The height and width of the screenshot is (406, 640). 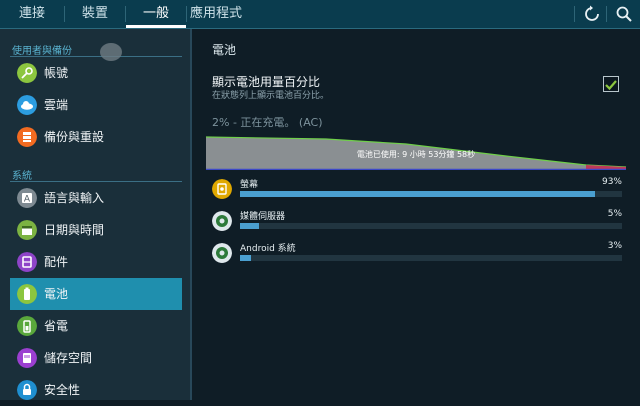 What do you see at coordinates (95, 14) in the screenshot?
I see `tab-device: 裝置` at bounding box center [95, 14].